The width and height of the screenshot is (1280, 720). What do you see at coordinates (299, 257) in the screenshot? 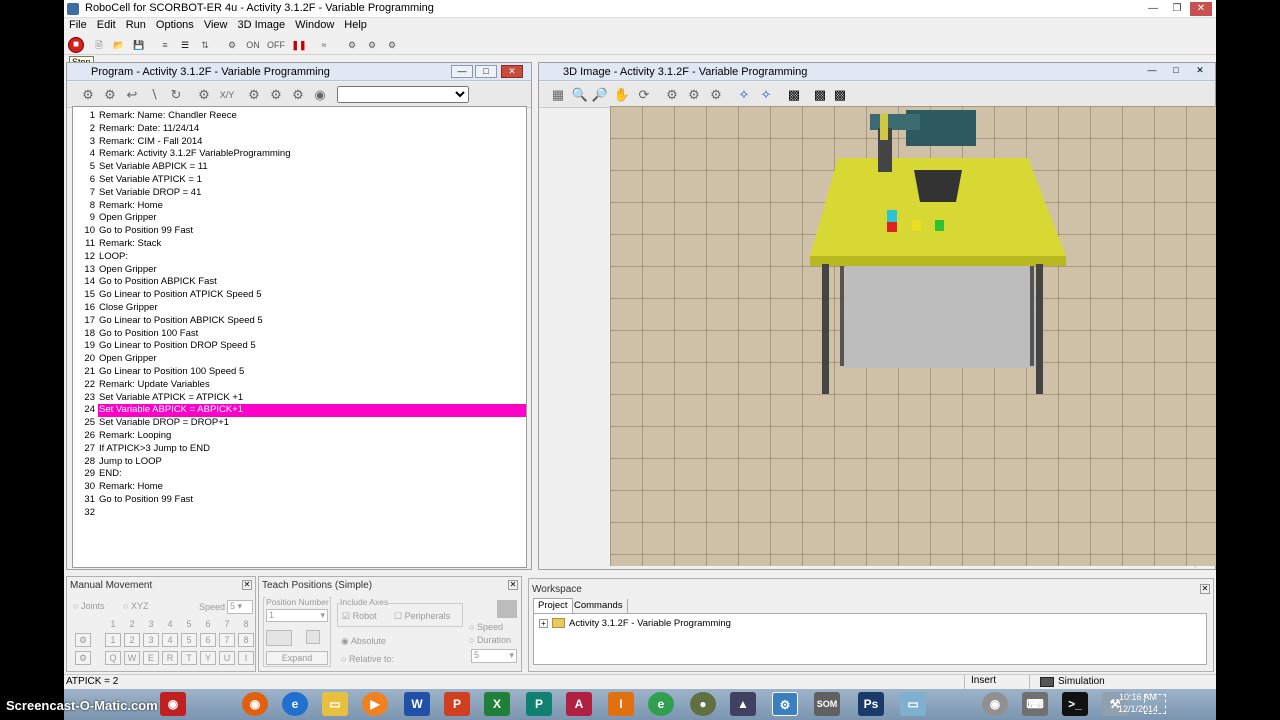
I see `program-line: 12 LOOP:` at bounding box center [299, 257].